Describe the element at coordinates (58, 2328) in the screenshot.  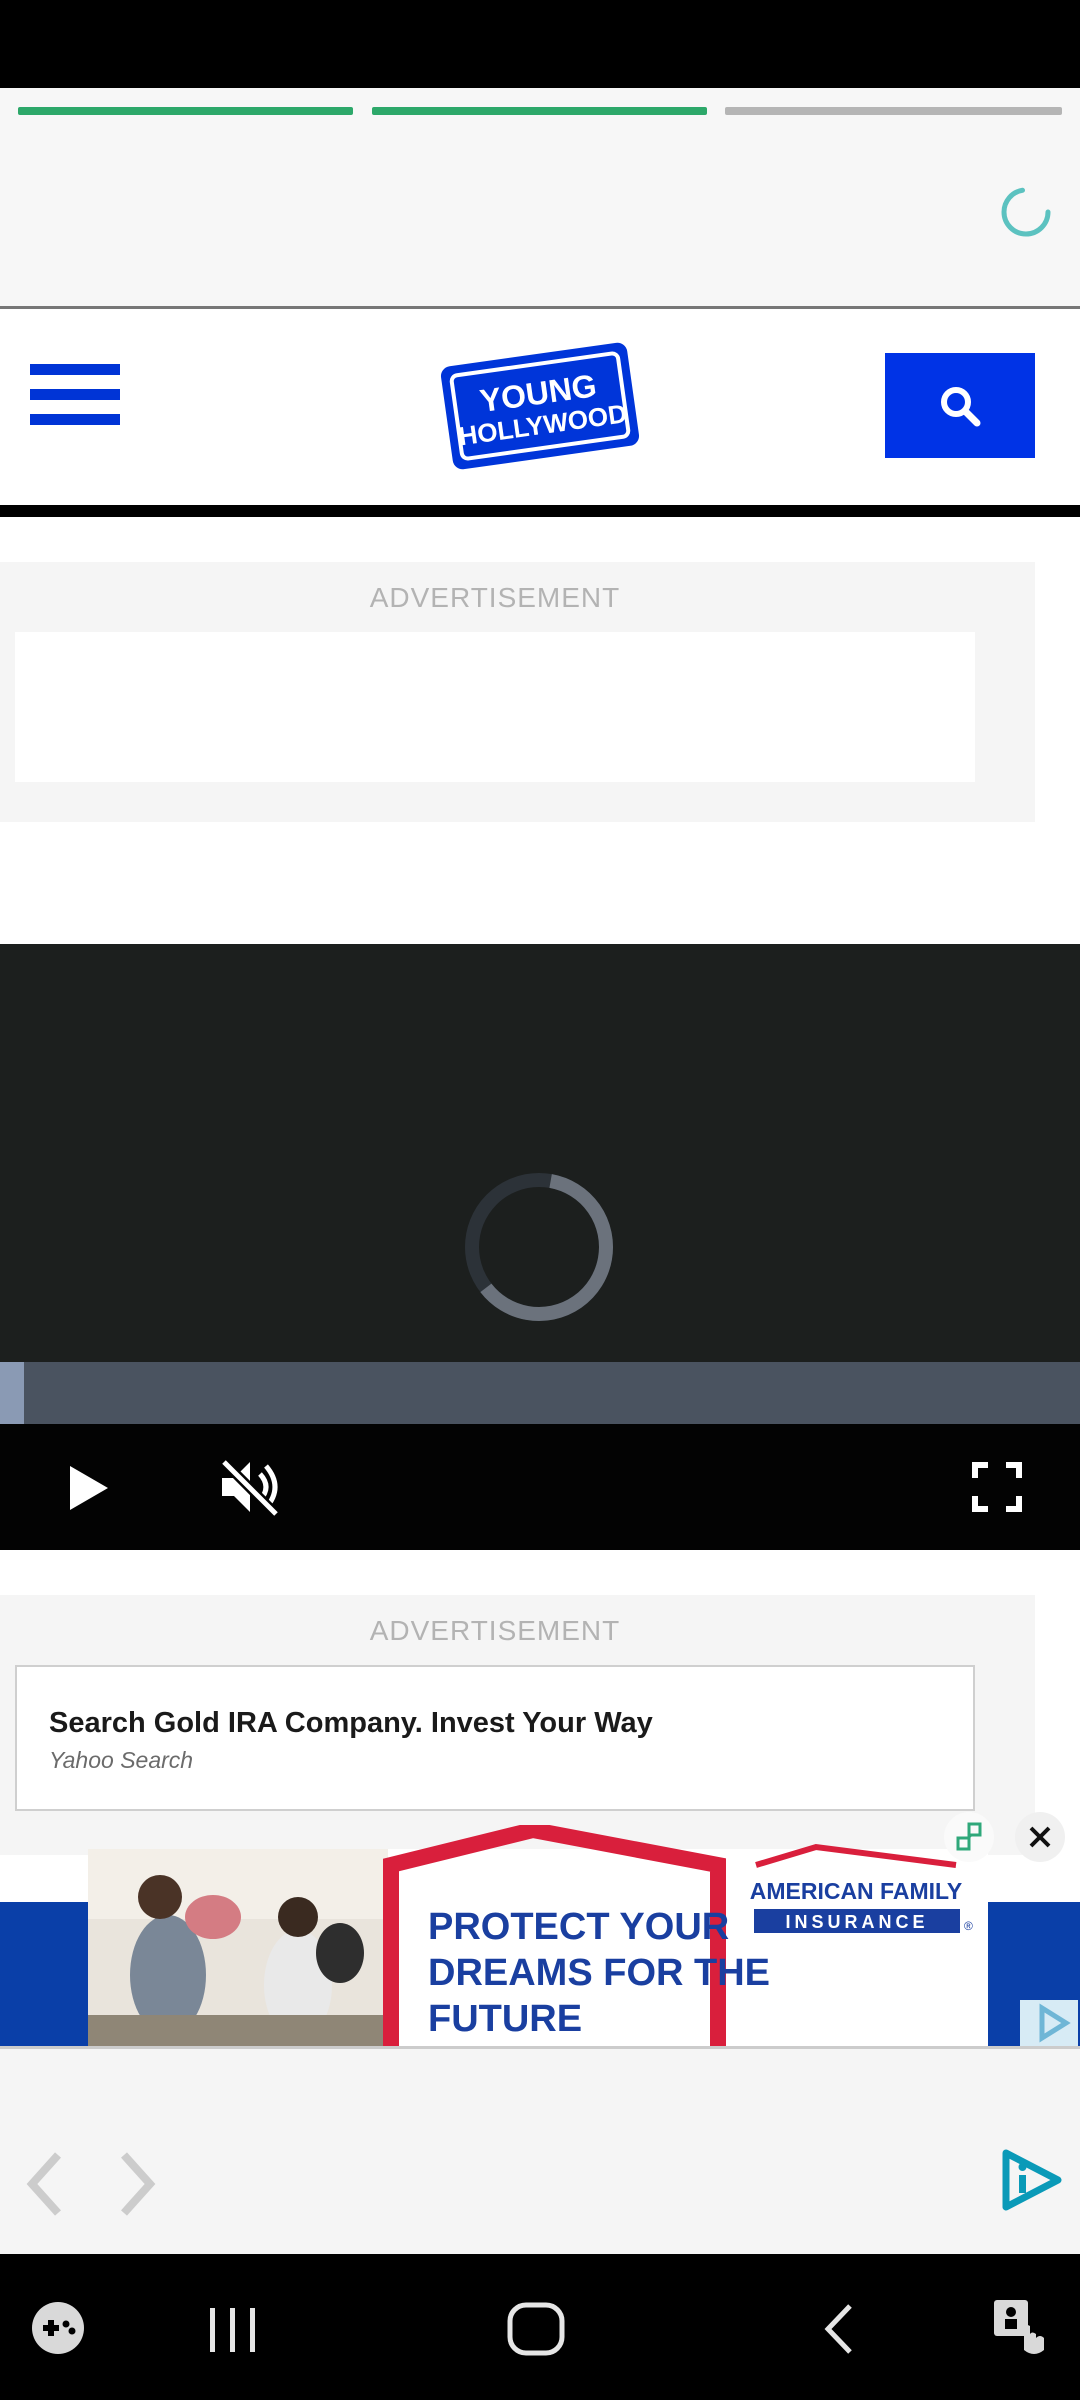
I see `game-launcher-icon` at that location.